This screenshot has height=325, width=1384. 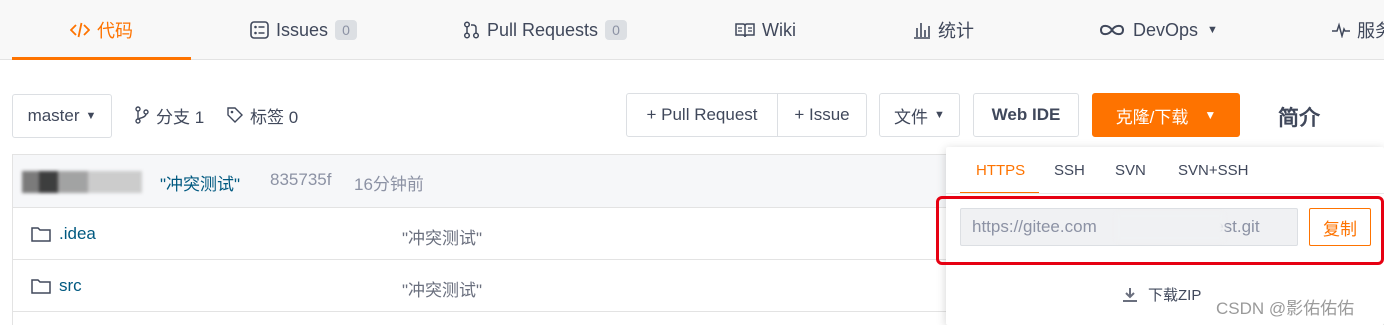 What do you see at coordinates (1213, 177) in the screenshot?
I see `tab-svn-ssh: SVN+SSH` at bounding box center [1213, 177].